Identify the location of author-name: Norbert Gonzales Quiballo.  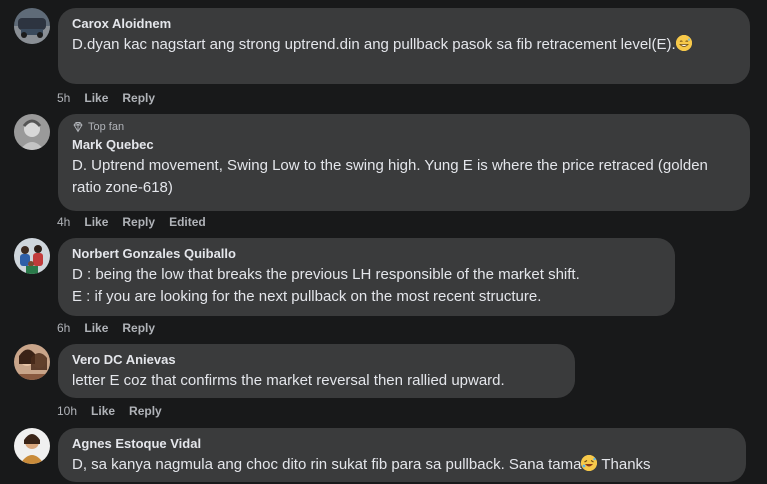
(367, 254).